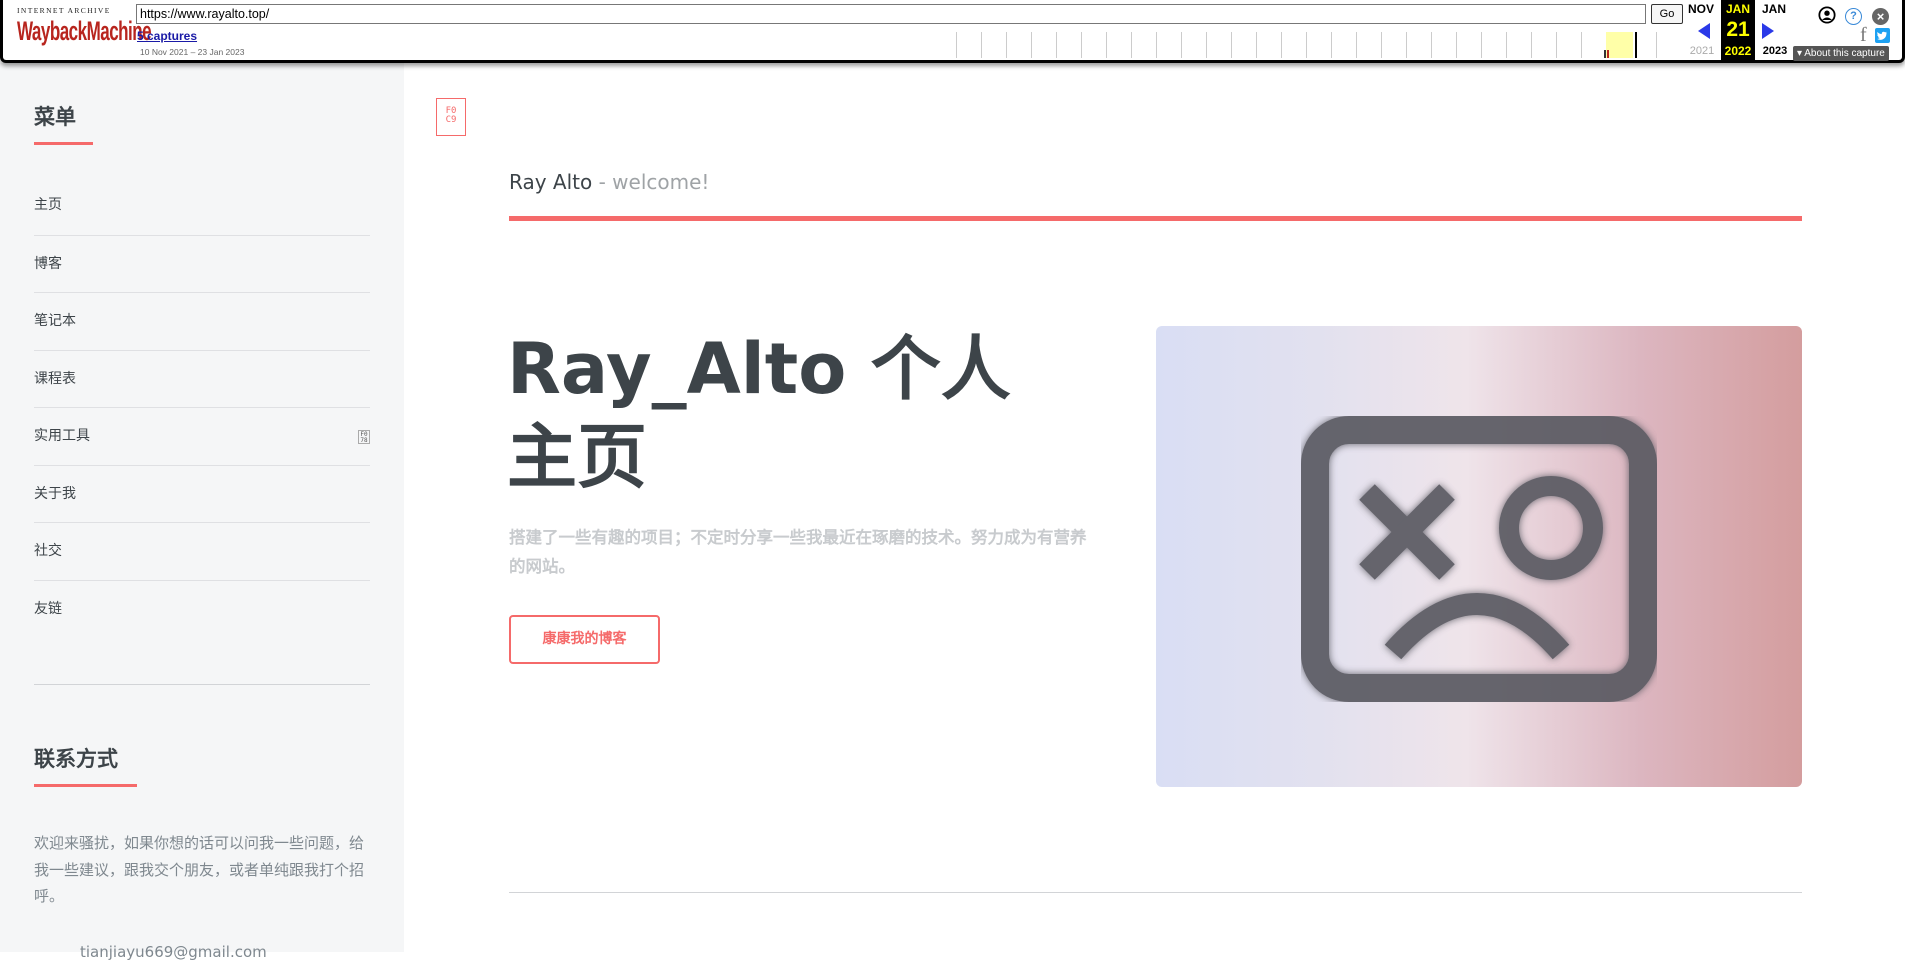  What do you see at coordinates (85, 785) in the screenshot?
I see `sidebar-contact-underline` at bounding box center [85, 785].